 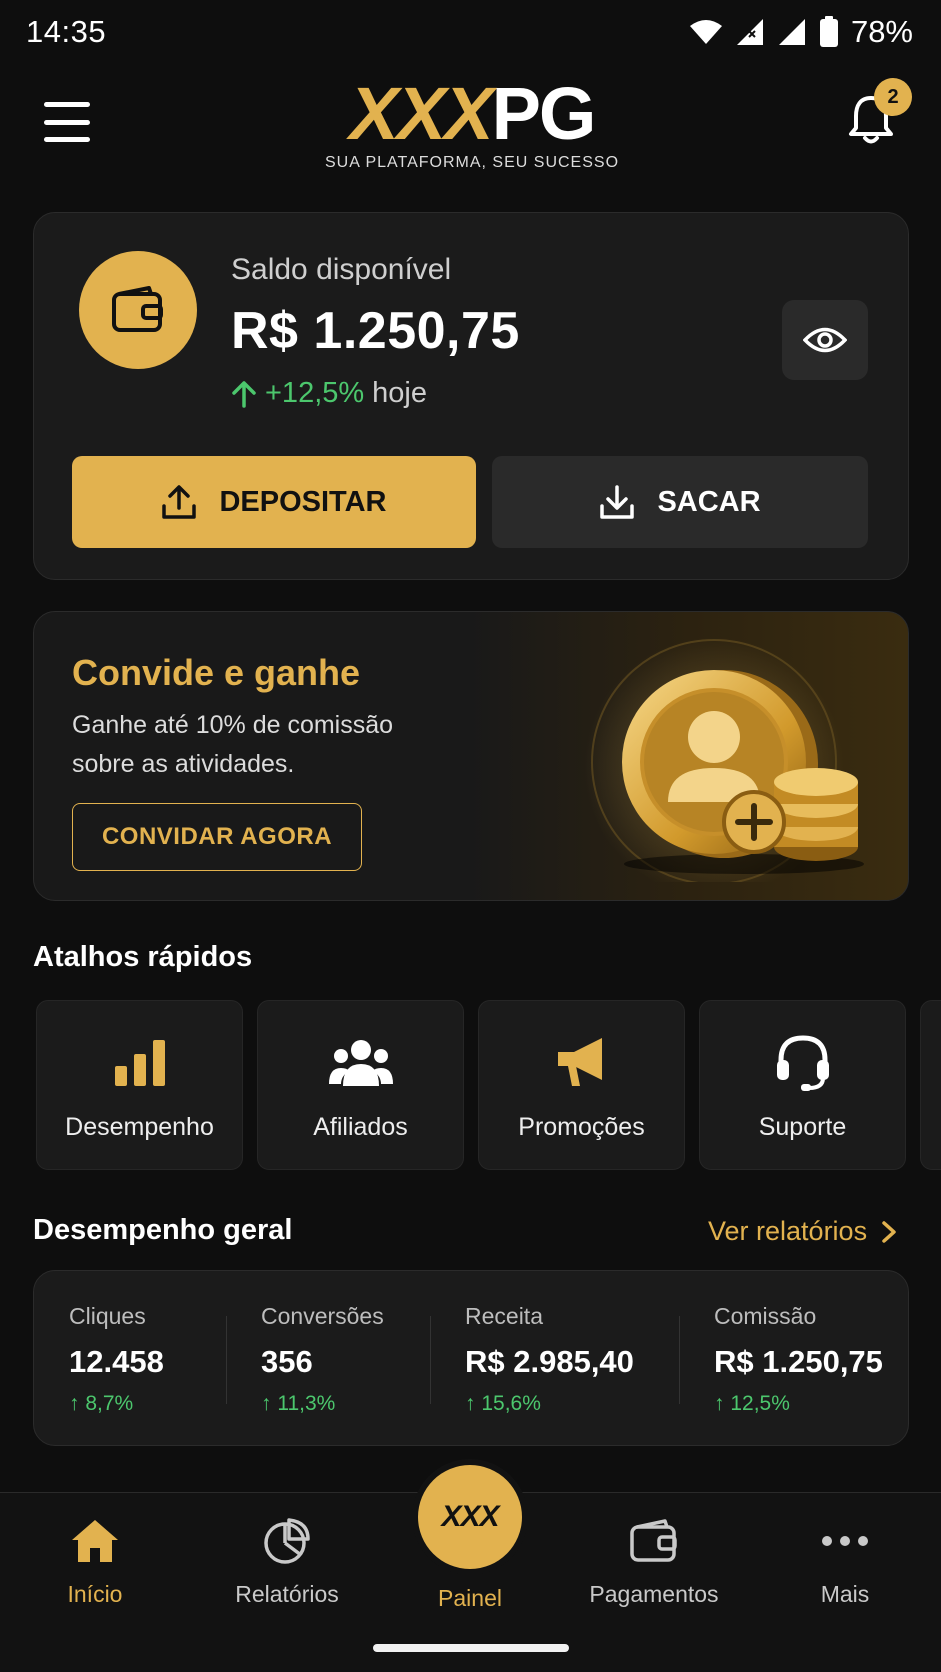 I want to click on withdraw-button: SACAR, so click(x=680, y=502).